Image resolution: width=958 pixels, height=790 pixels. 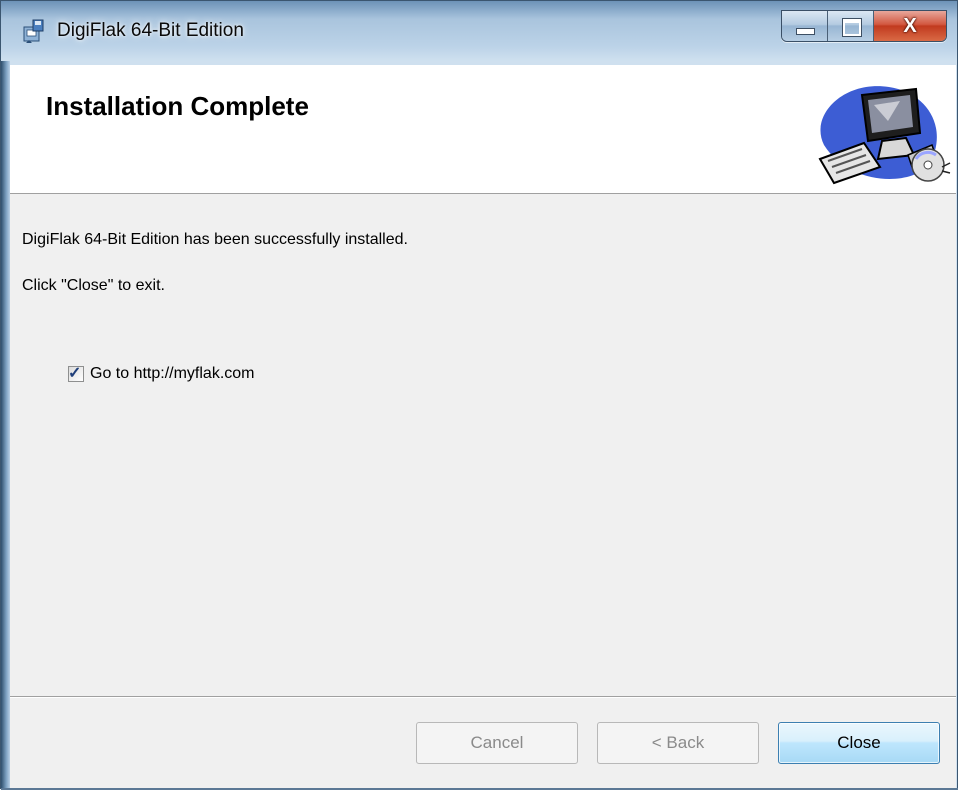 I want to click on close-button: Close, so click(x=859, y=743).